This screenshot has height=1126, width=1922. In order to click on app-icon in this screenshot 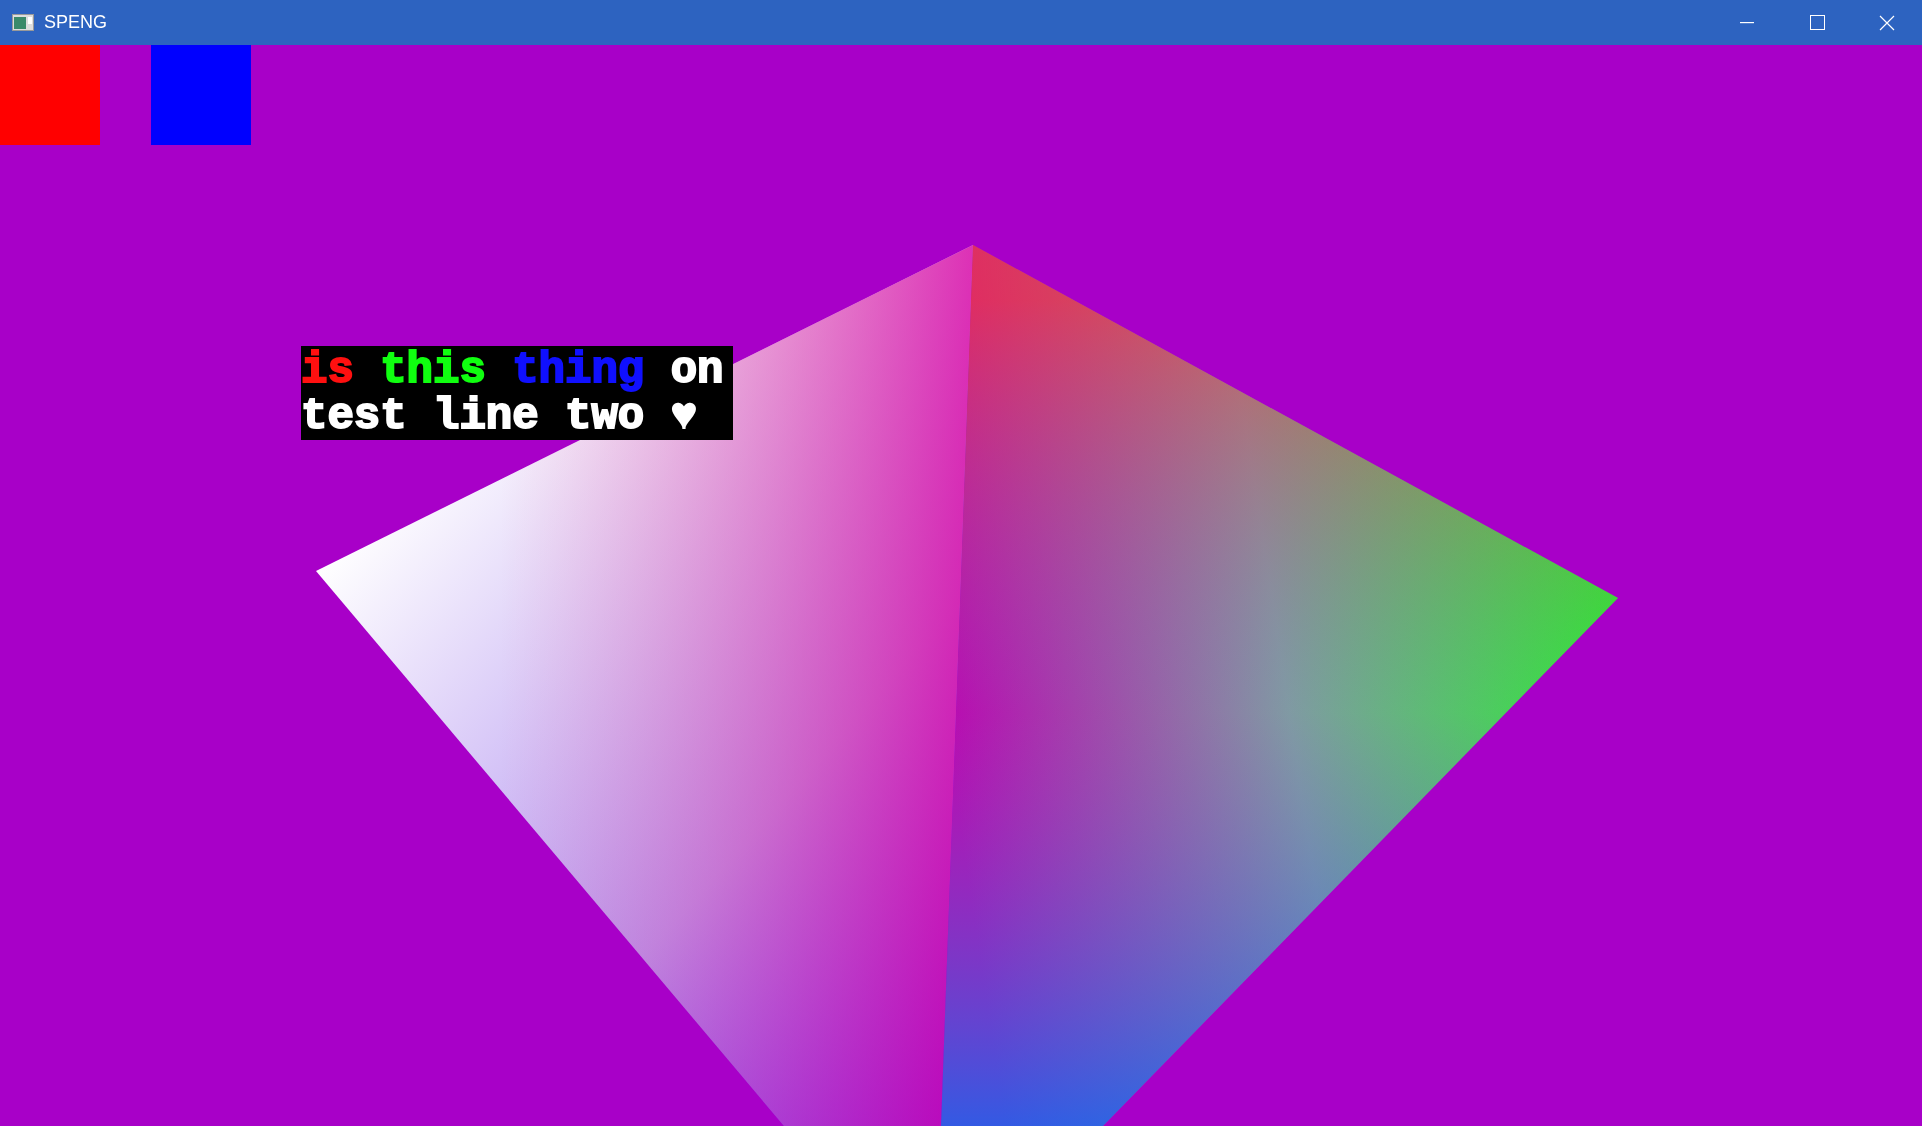, I will do `click(23, 22)`.